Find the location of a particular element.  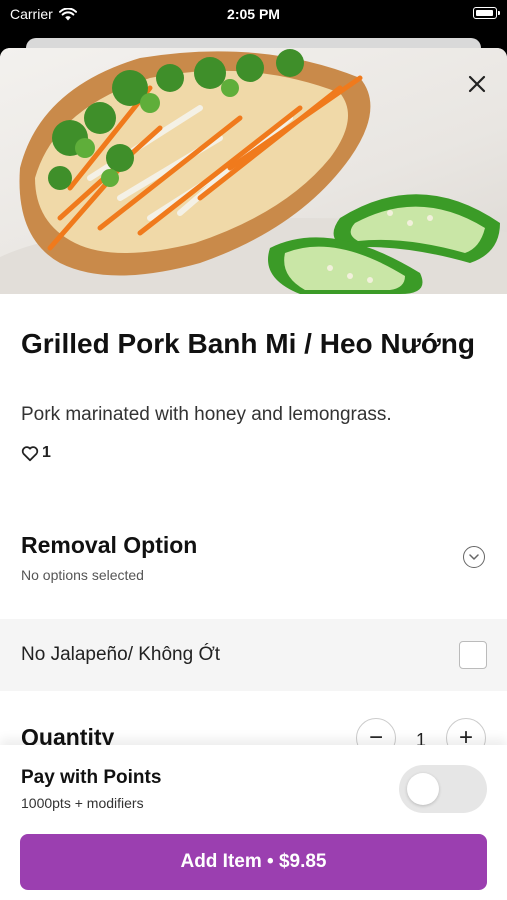

like-count: 1 is located at coordinates (46, 452).